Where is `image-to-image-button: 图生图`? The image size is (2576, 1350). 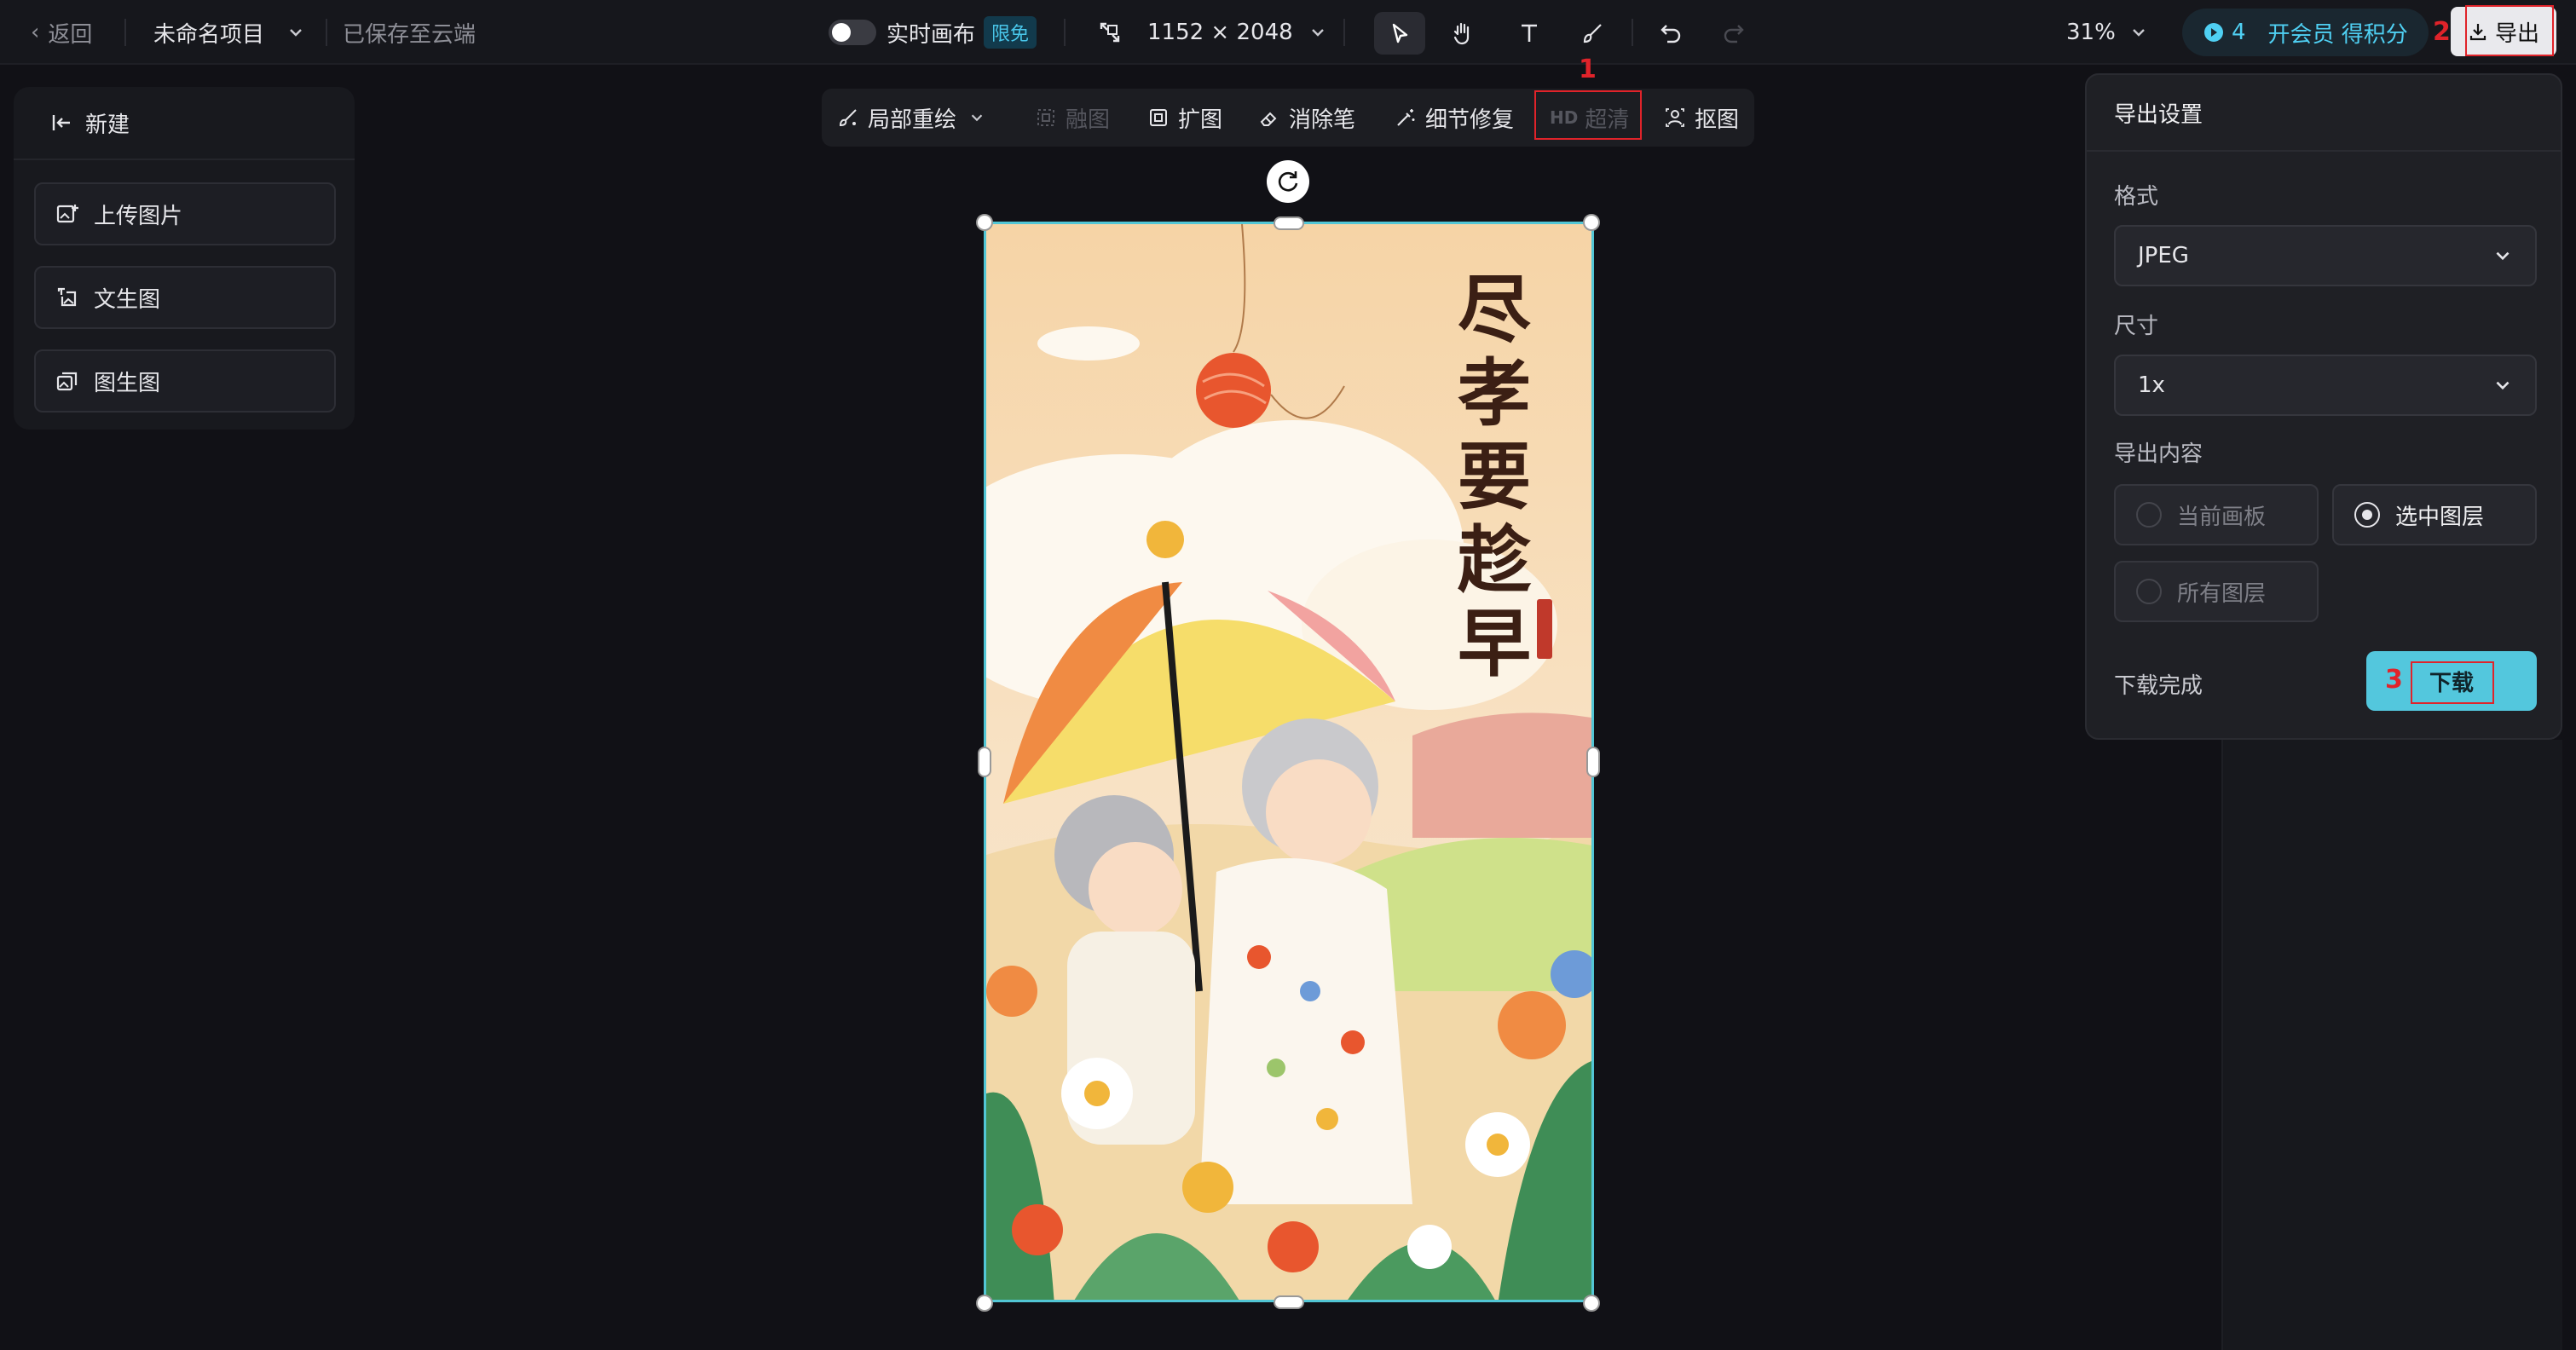
image-to-image-button: 图生图 is located at coordinates (185, 380).